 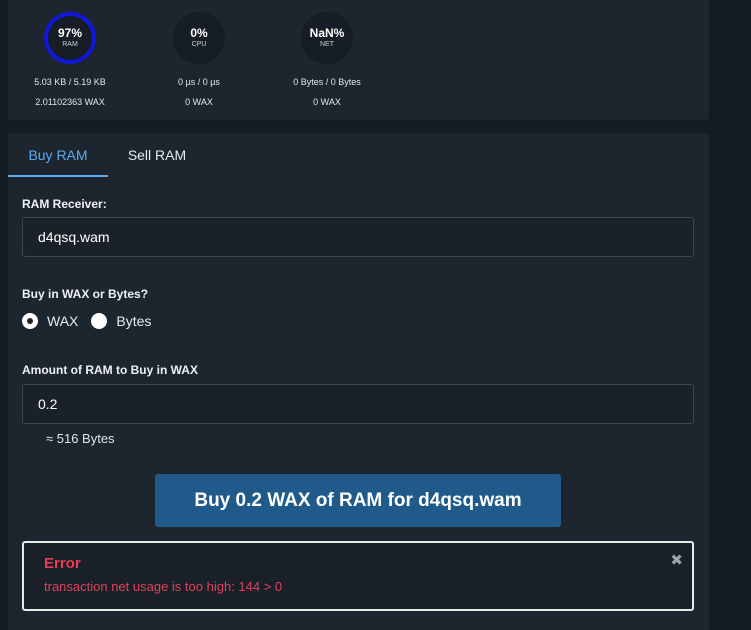 What do you see at coordinates (199, 82) in the screenshot?
I see `cpu-usage: 0 µs / 0 µs` at bounding box center [199, 82].